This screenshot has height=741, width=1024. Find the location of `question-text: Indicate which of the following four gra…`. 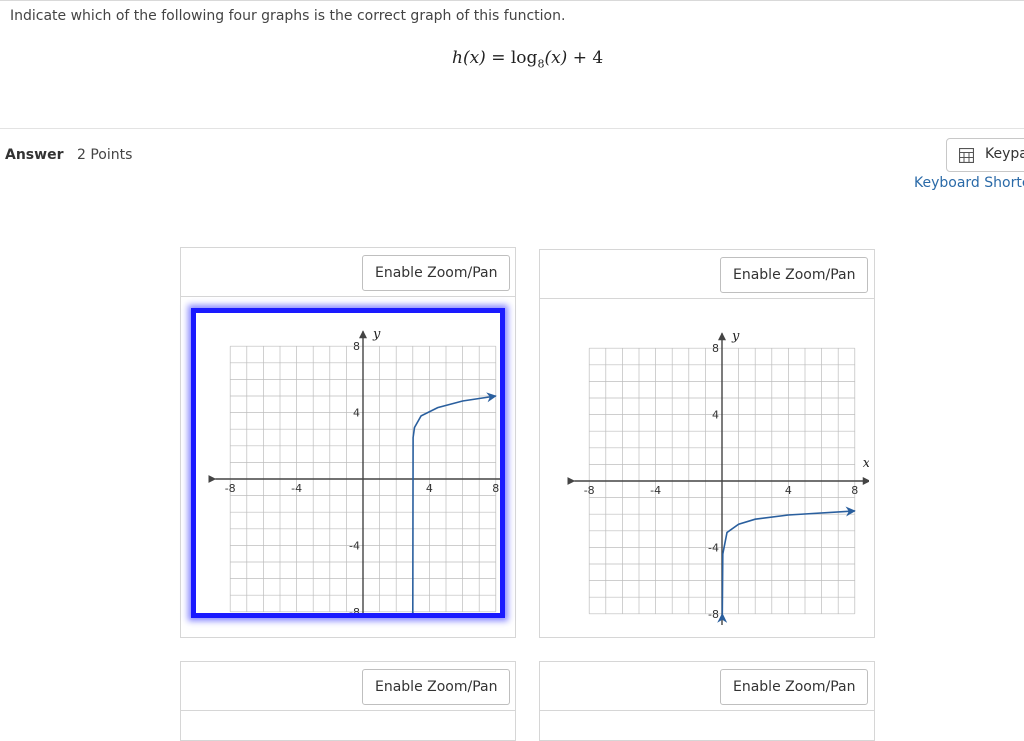

question-text: Indicate which of the following four gra… is located at coordinates (288, 16).